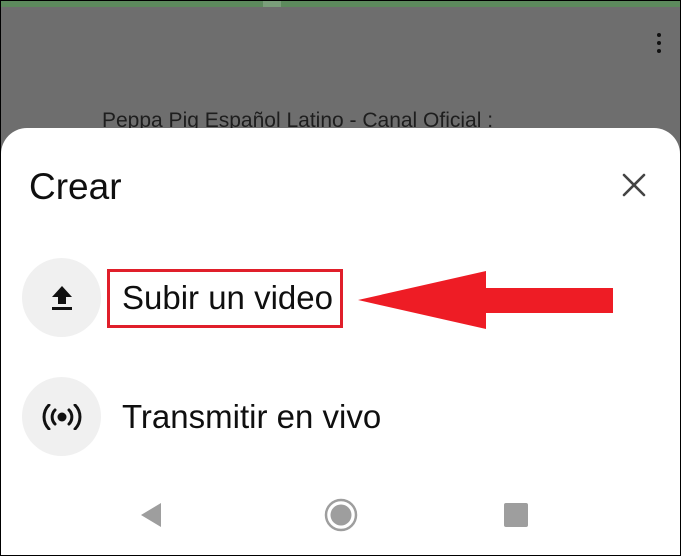  What do you see at coordinates (634, 185) in the screenshot?
I see `close-icon` at bounding box center [634, 185].